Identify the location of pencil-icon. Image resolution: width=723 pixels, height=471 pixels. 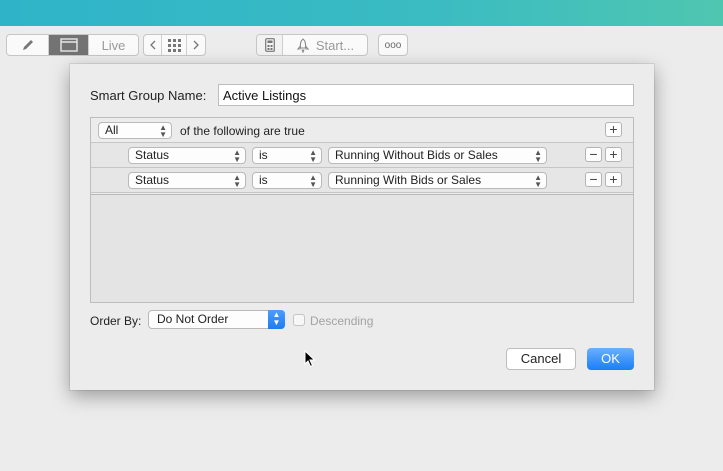
(27, 45).